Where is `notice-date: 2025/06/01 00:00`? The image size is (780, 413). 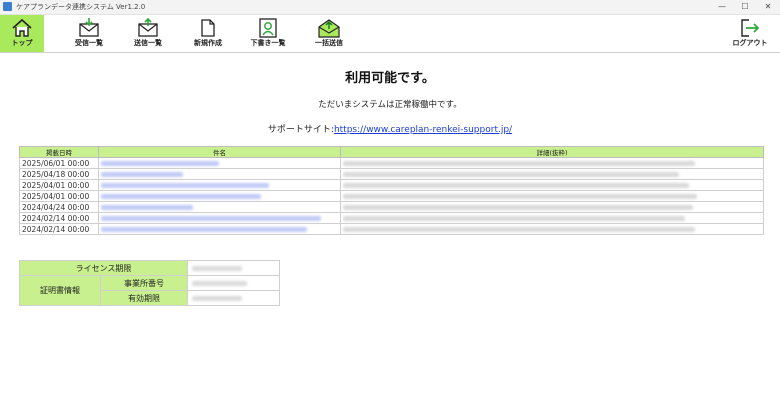
notice-date: 2025/06/01 00:00 is located at coordinates (59, 163).